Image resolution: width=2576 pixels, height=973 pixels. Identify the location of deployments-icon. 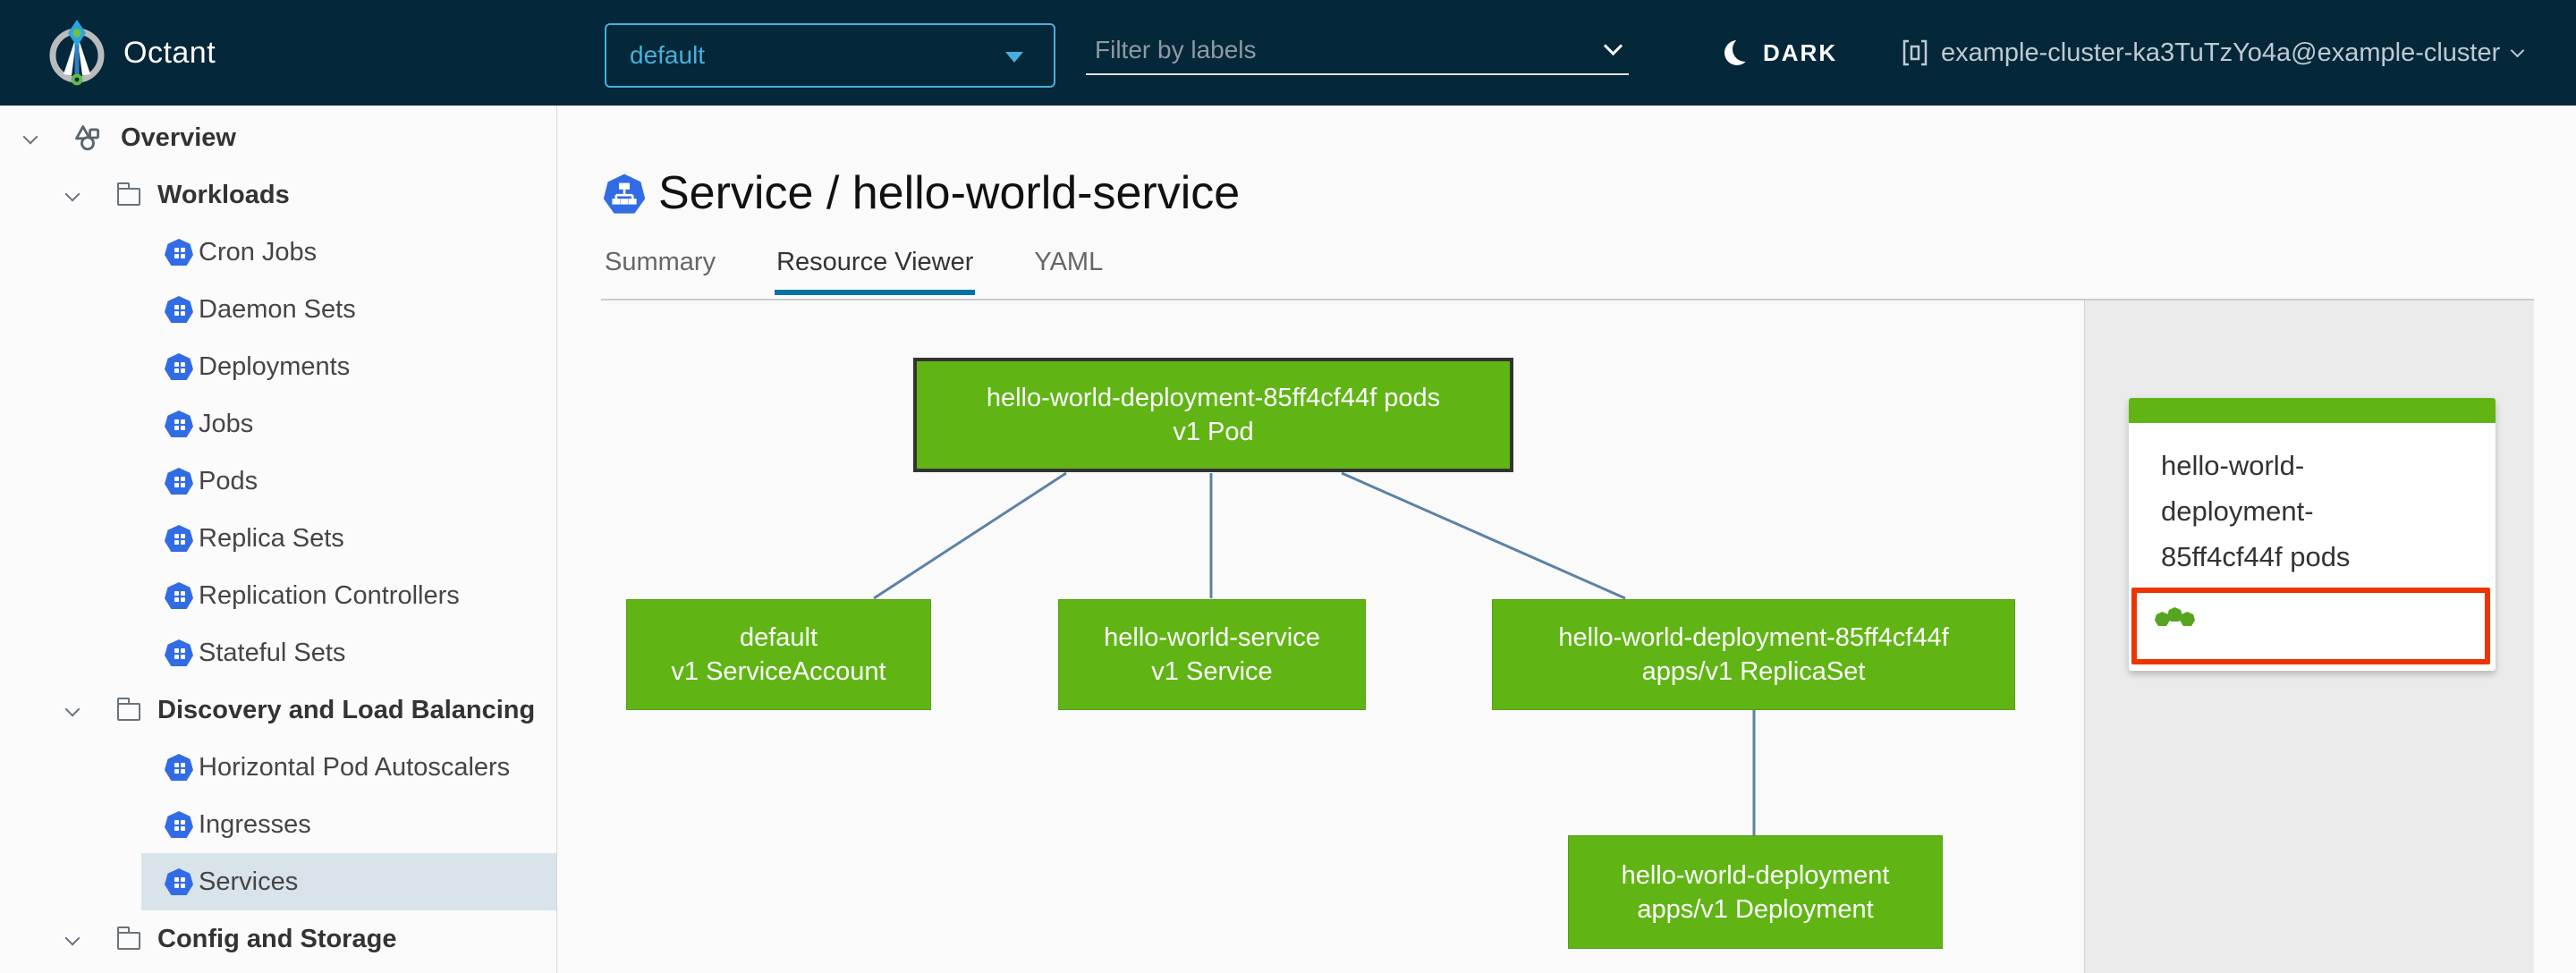
(179, 366).